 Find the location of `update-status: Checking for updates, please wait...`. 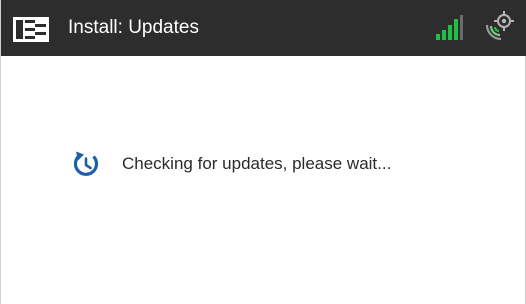

update-status: Checking for updates, please wait... is located at coordinates (286, 163).